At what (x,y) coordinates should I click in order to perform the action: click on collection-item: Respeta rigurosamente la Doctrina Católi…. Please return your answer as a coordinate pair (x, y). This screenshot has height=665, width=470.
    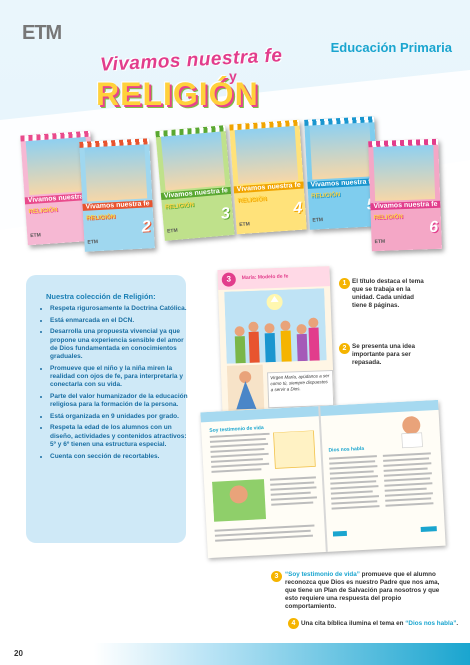
    Looking at the image, I should click on (119, 309).